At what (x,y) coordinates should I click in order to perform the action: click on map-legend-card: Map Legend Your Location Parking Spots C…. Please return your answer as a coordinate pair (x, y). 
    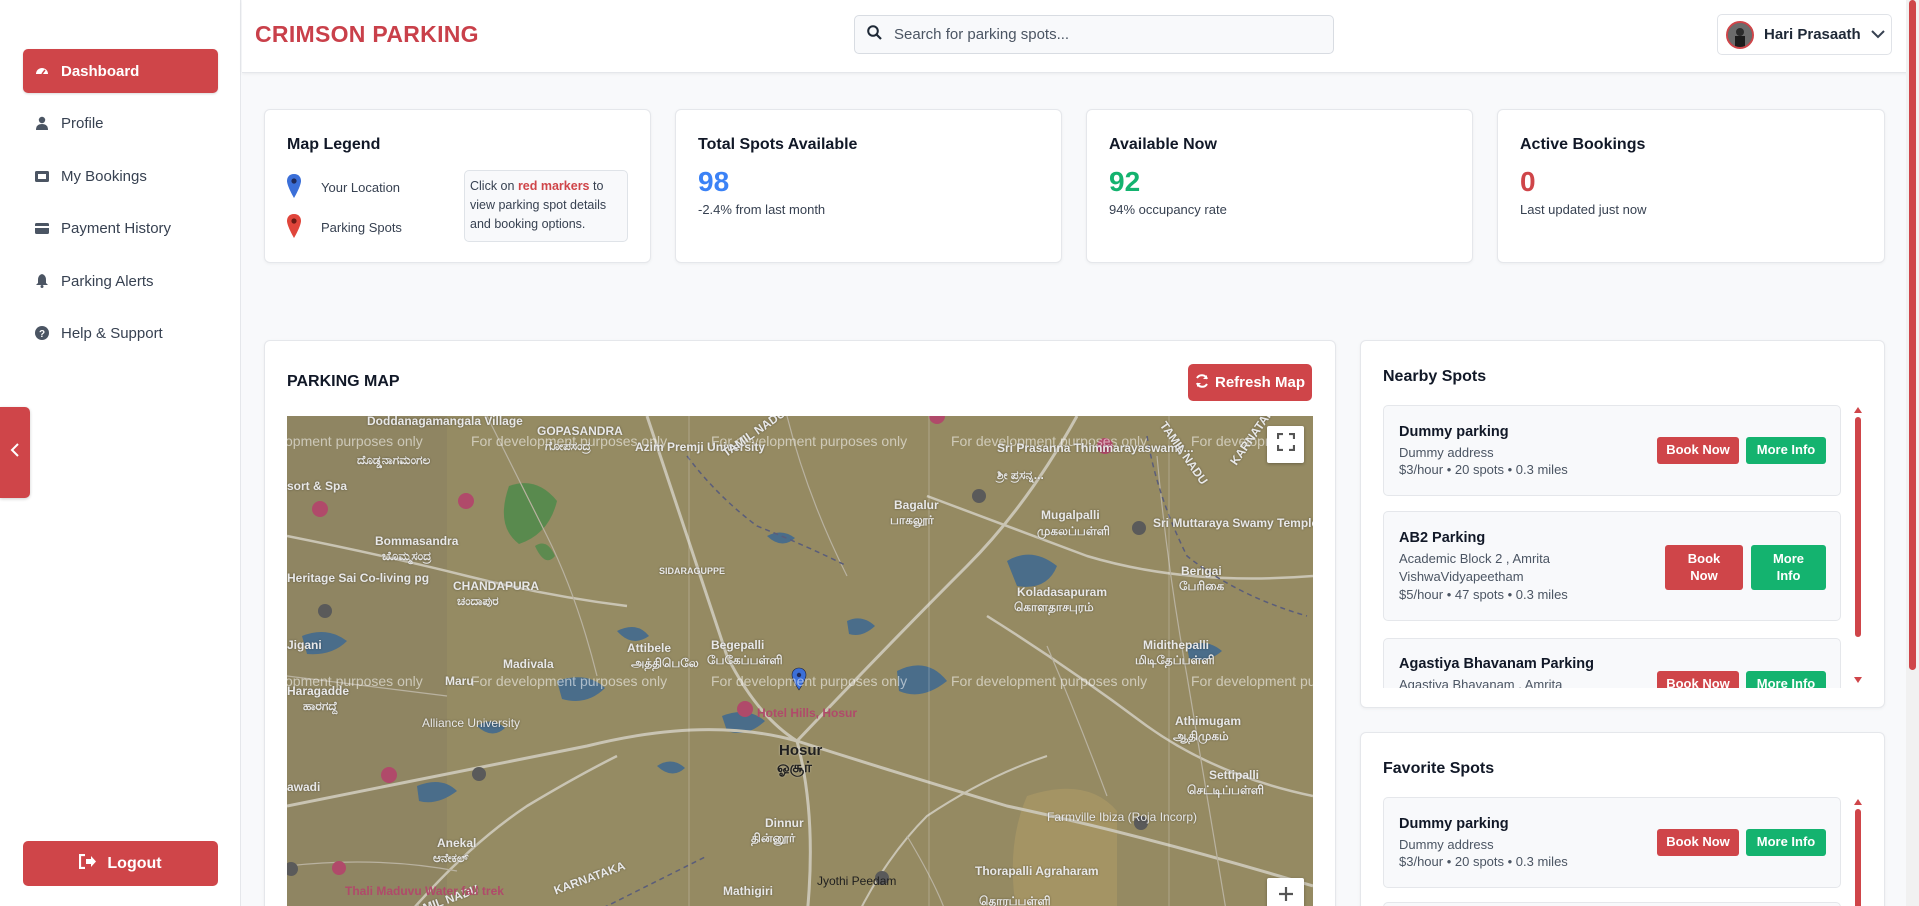
    Looking at the image, I should click on (457, 186).